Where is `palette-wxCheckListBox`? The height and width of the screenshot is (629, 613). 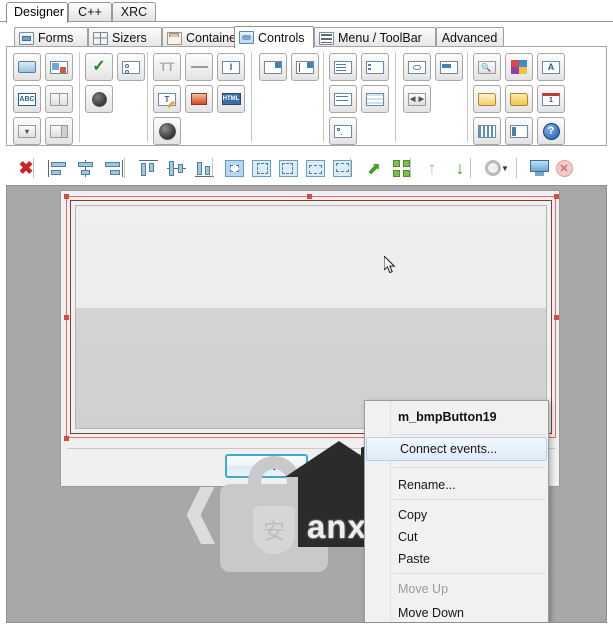
palette-wxCheckListBox is located at coordinates (375, 67).